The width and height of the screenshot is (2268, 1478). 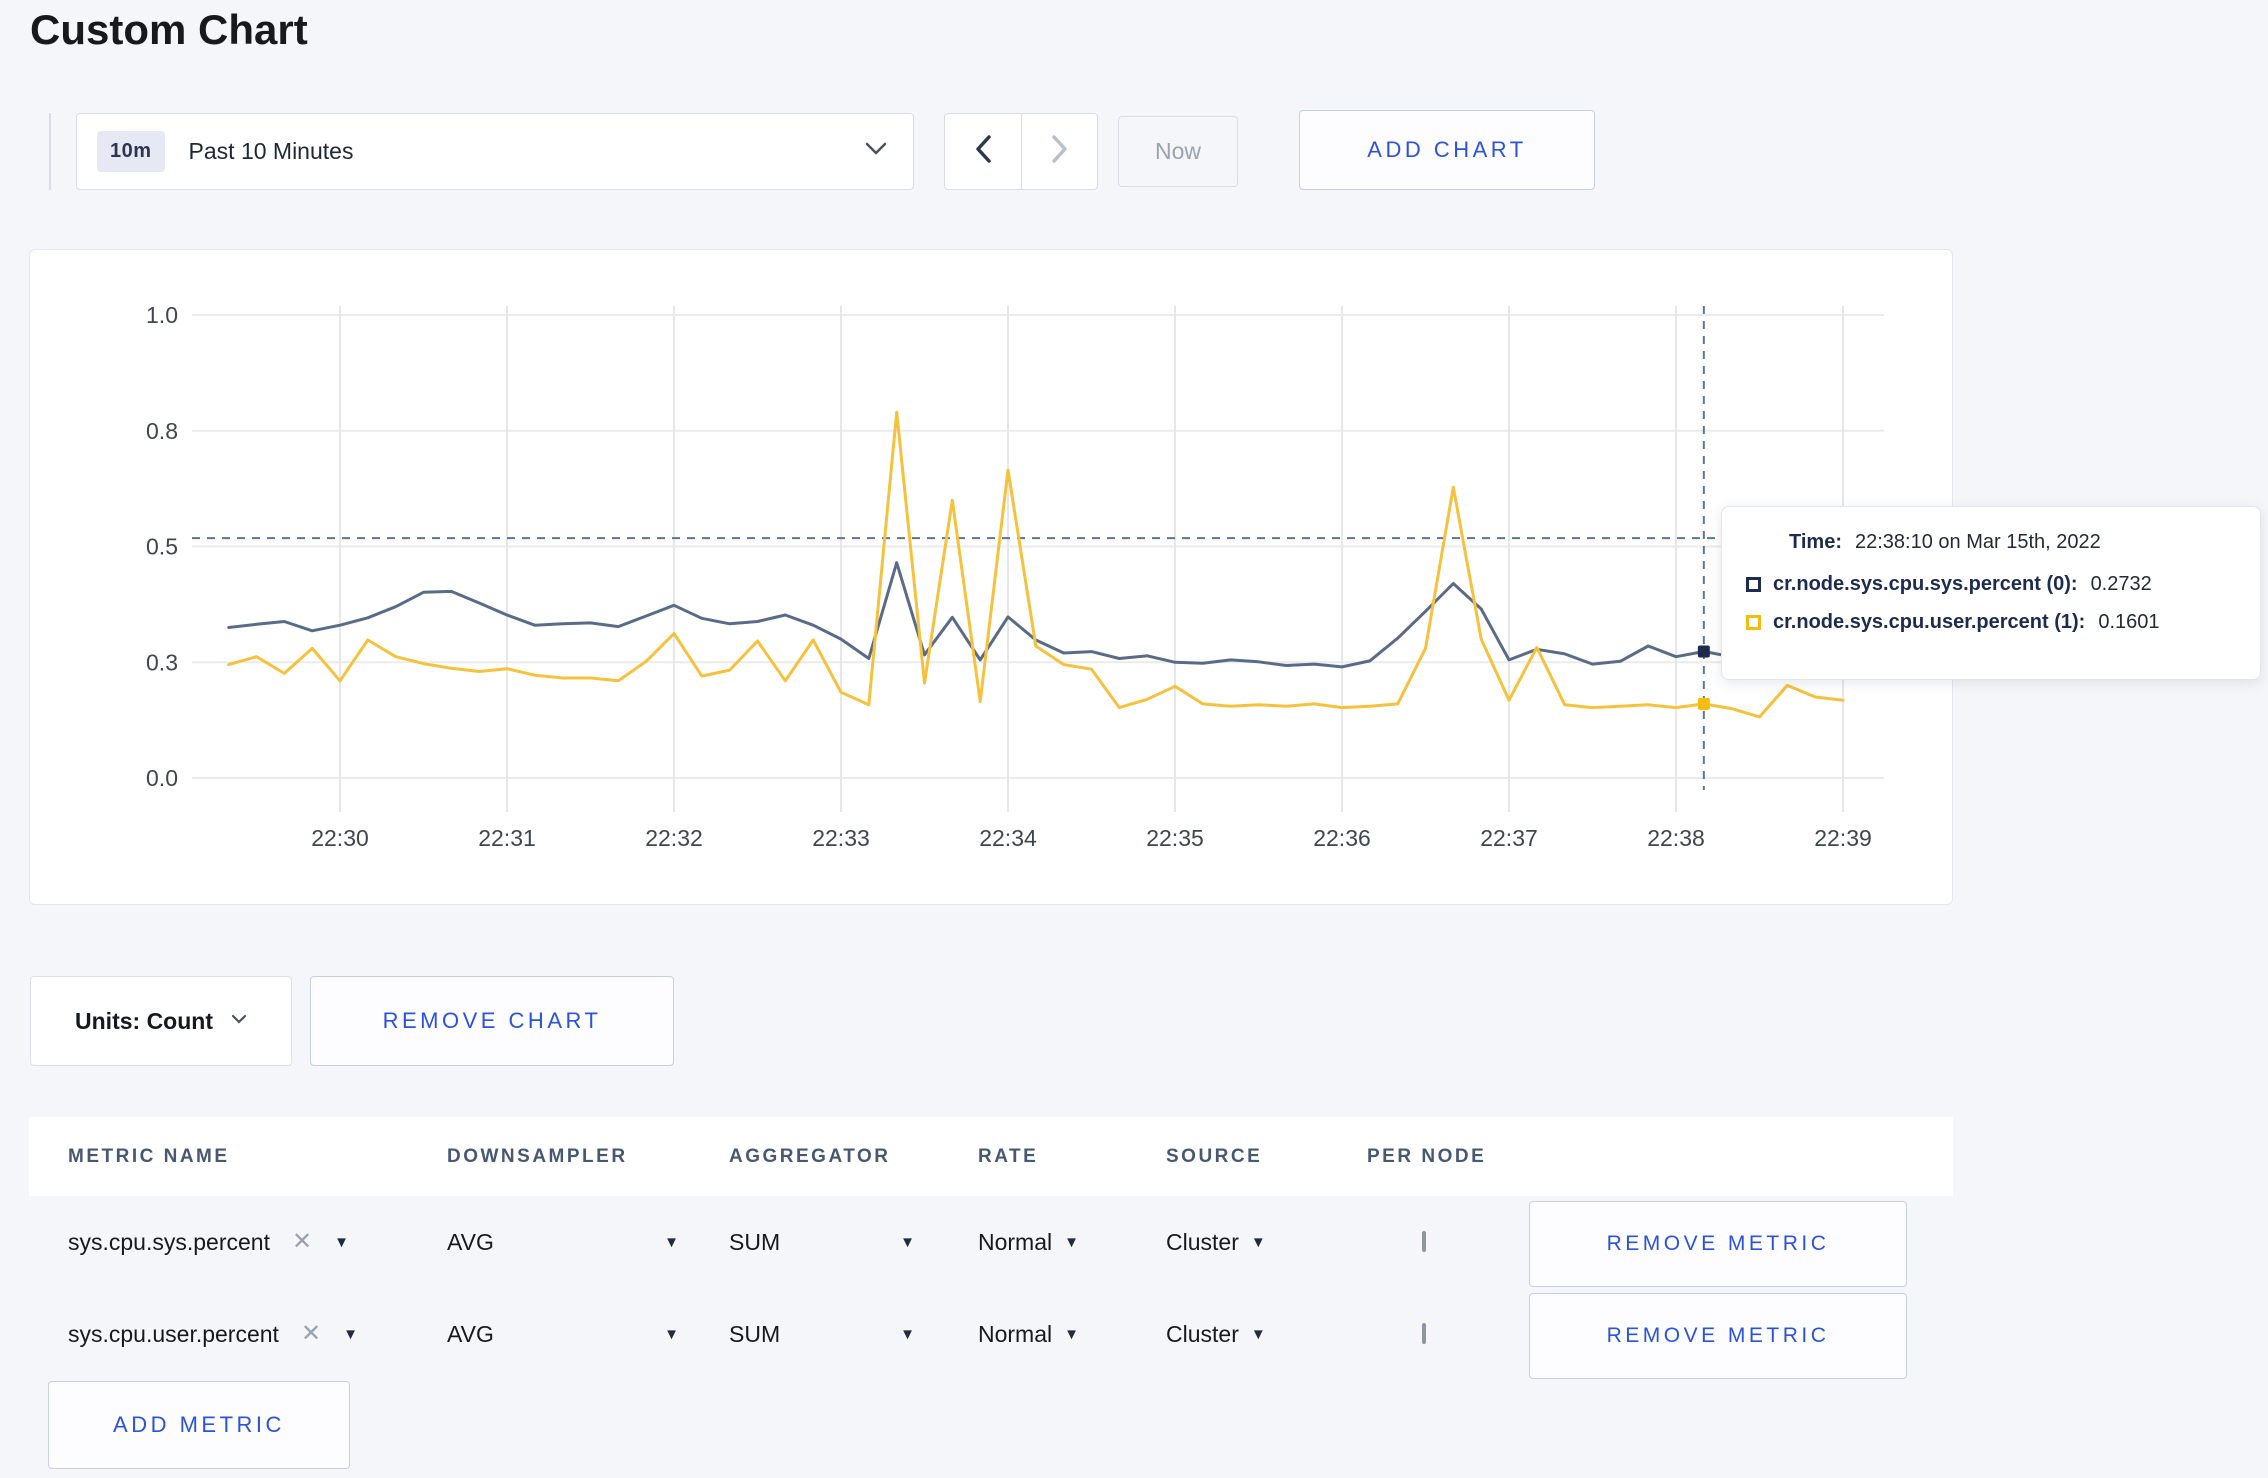 What do you see at coordinates (162, 662) in the screenshot?
I see `svg-text: 0.3` at bounding box center [162, 662].